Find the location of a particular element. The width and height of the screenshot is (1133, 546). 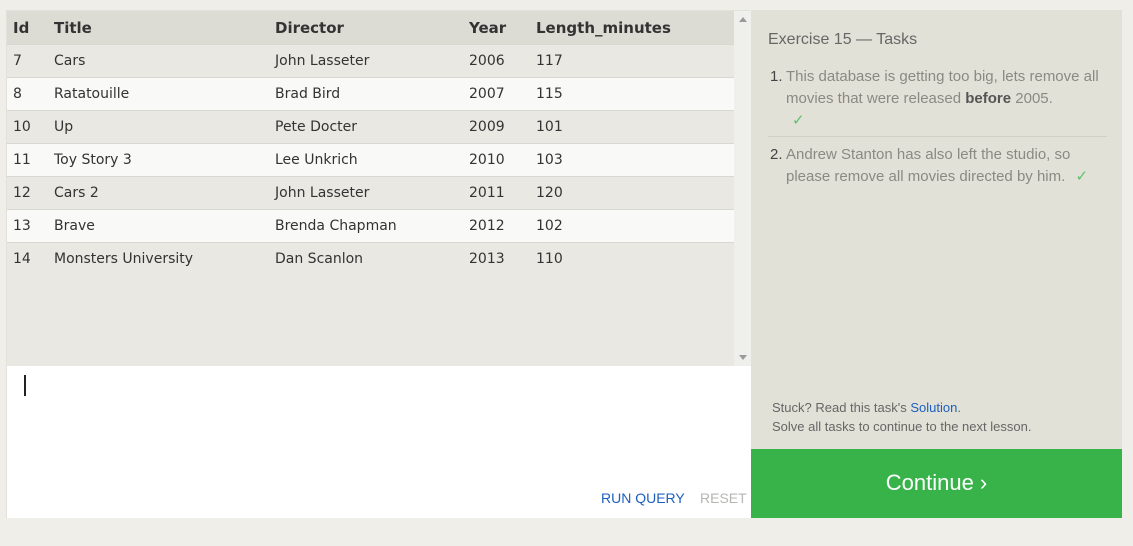

cell-id: 11 is located at coordinates (27, 160).